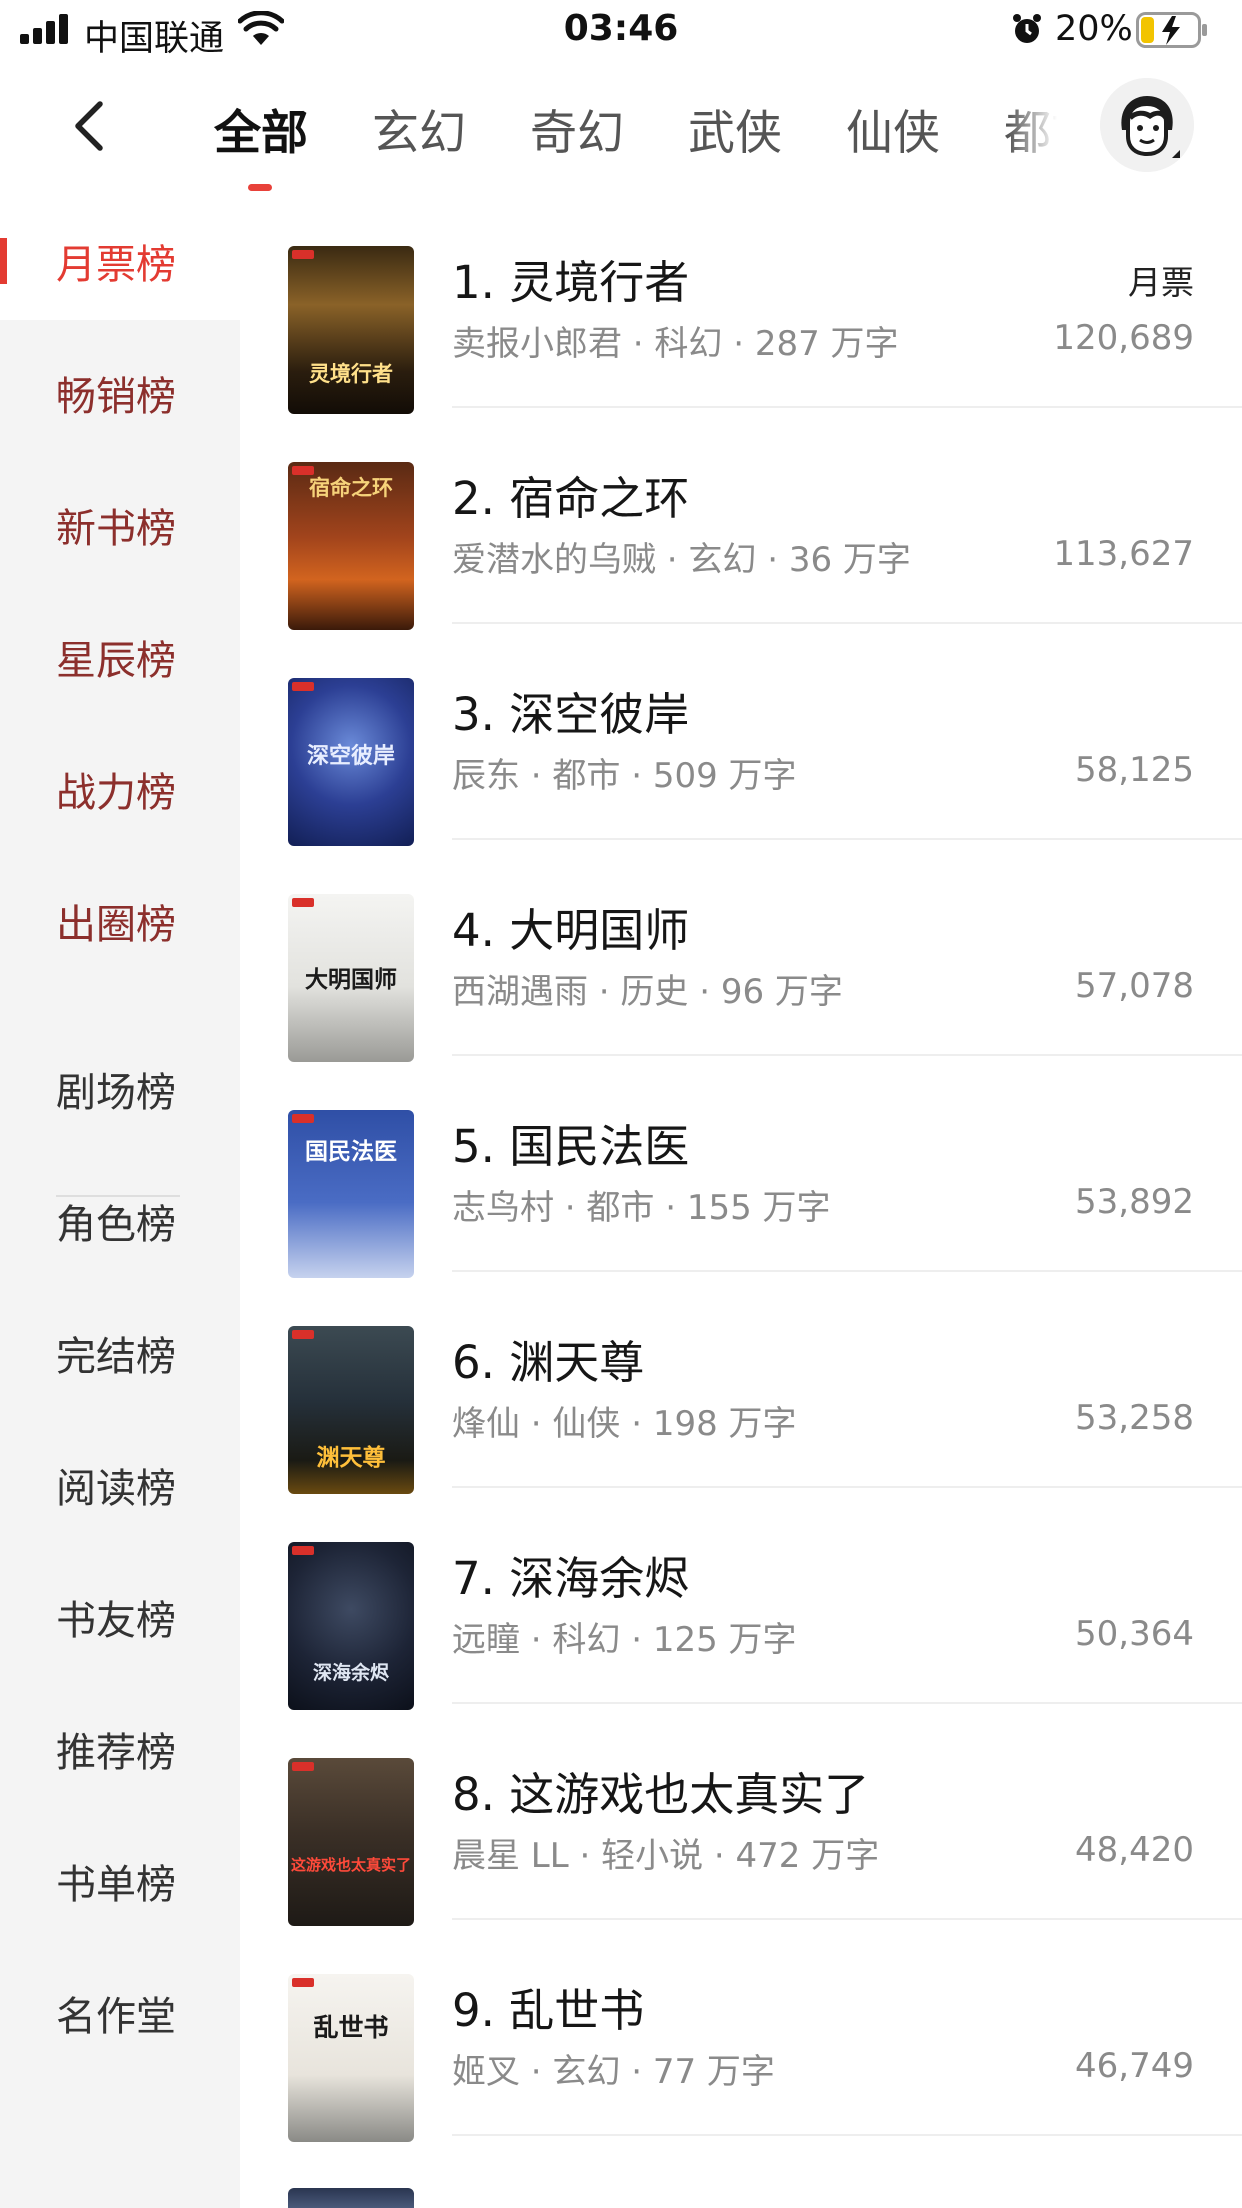 The width and height of the screenshot is (1242, 2208). What do you see at coordinates (741, 1598) in the screenshot?
I see `list-item: 深海余烬 7. 深海余烬 远瞳 · 科幻 · 125 万字 50,364` at bounding box center [741, 1598].